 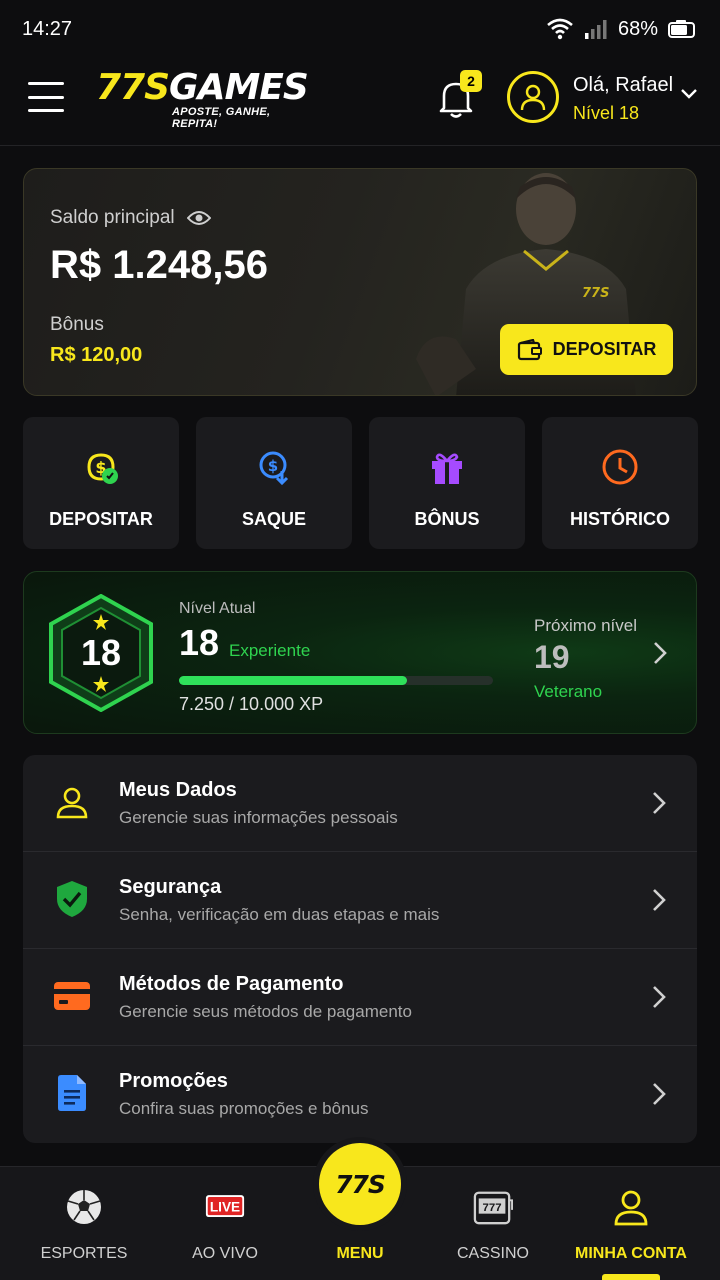 I want to click on svg-text: 77S, so click(x=595, y=293).